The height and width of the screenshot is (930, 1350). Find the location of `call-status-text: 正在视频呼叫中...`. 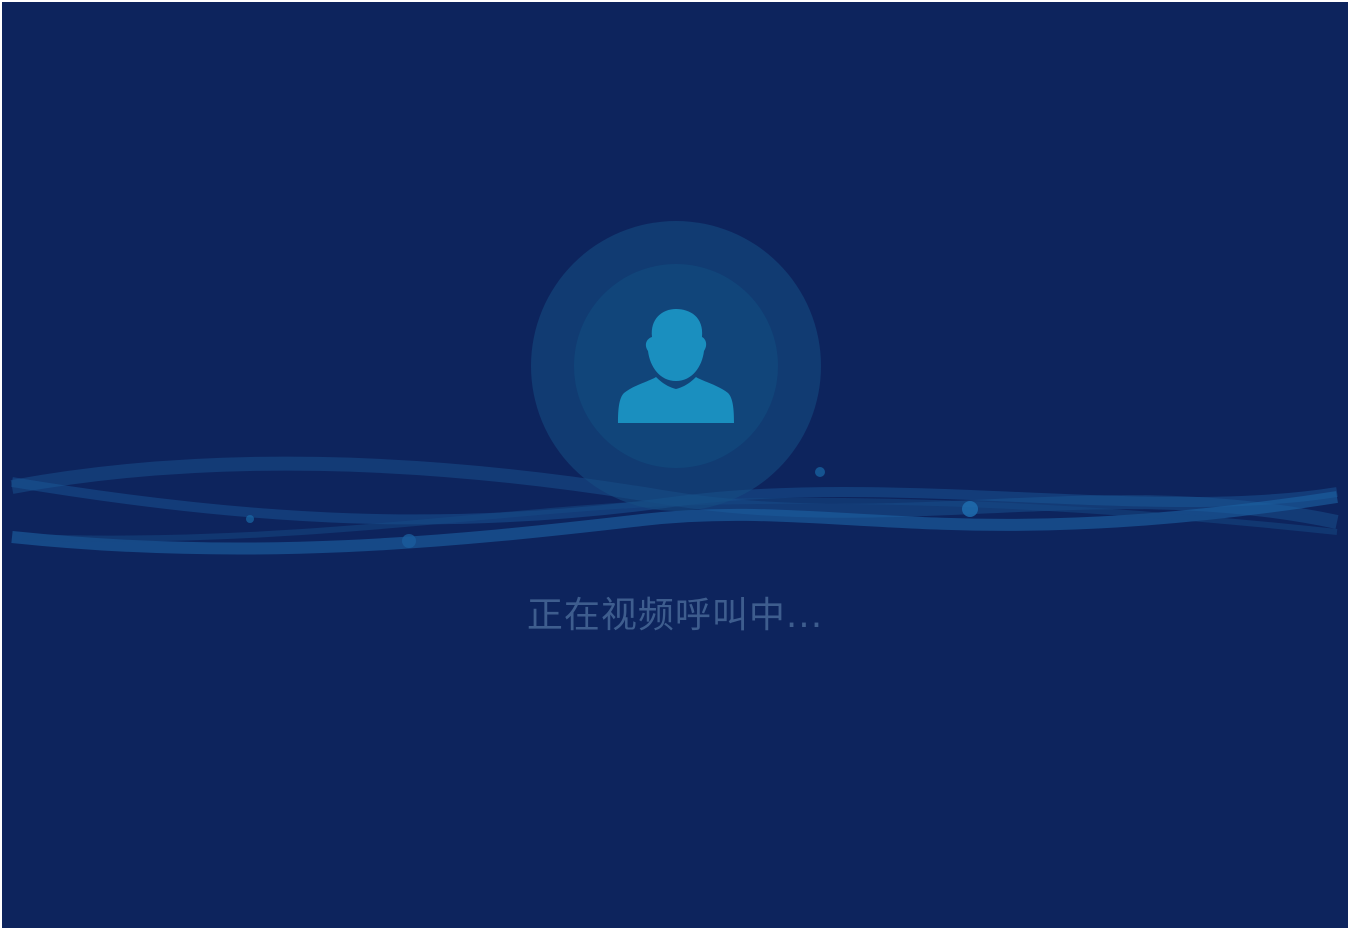

call-status-text: 正在视频呼叫中... is located at coordinates (675, 615).